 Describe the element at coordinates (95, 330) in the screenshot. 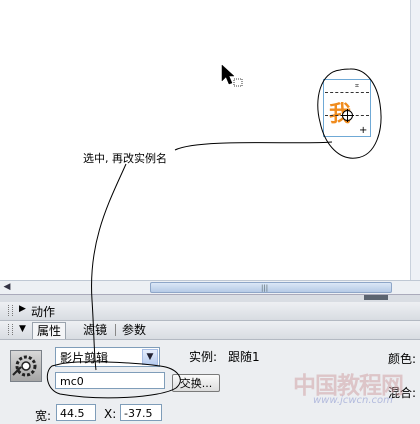

I see `tab-filters: 滤镜` at that location.